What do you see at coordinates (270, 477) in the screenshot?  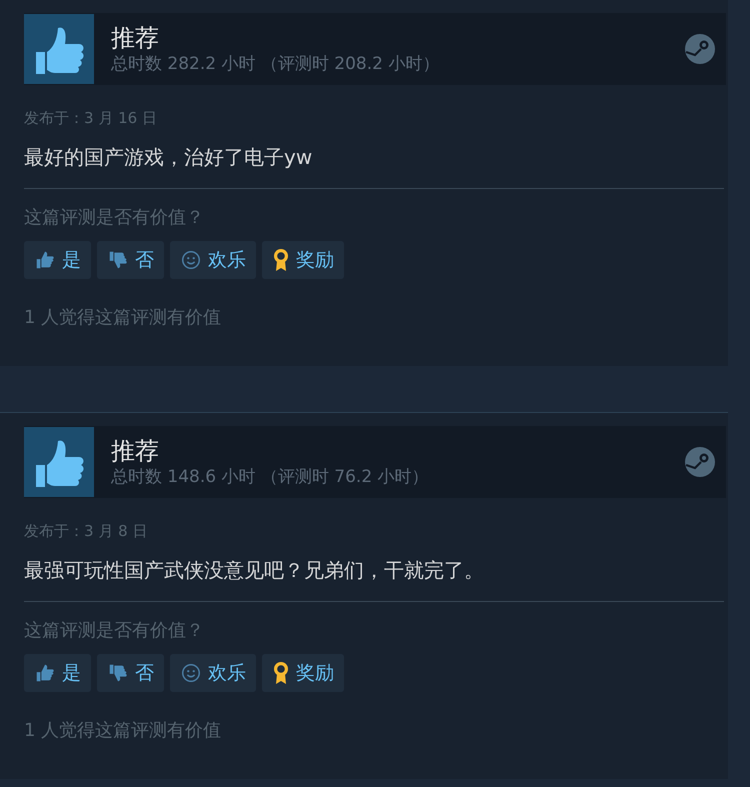 I see `playtime-text: 总时数 148.6 小时 （评测时 76.2 小时）` at bounding box center [270, 477].